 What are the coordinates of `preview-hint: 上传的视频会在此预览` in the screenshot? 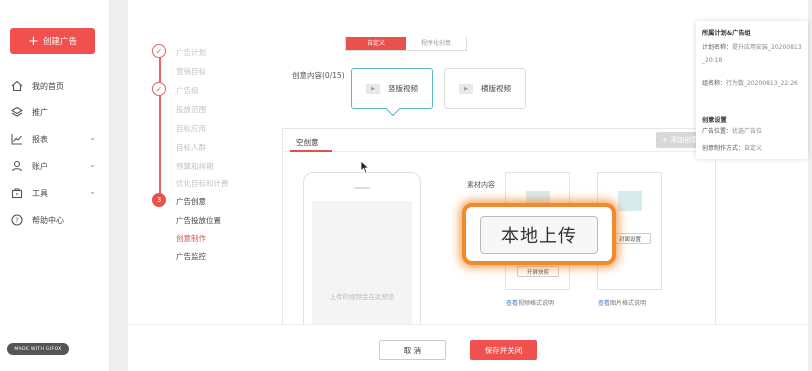 It's located at (362, 297).